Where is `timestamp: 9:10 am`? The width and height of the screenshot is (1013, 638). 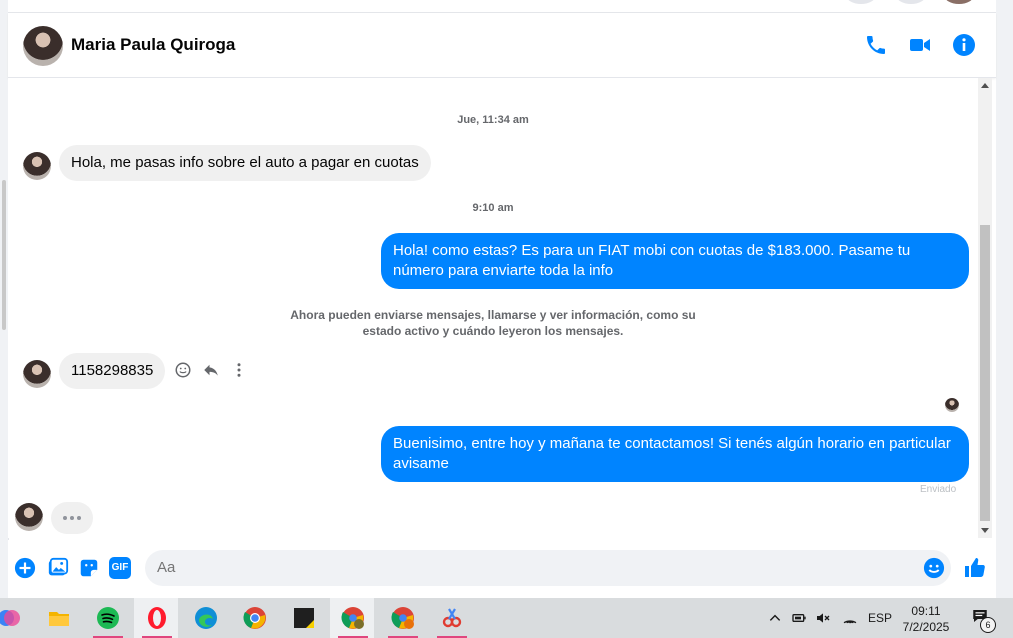
timestamp: 9:10 am is located at coordinates (493, 208).